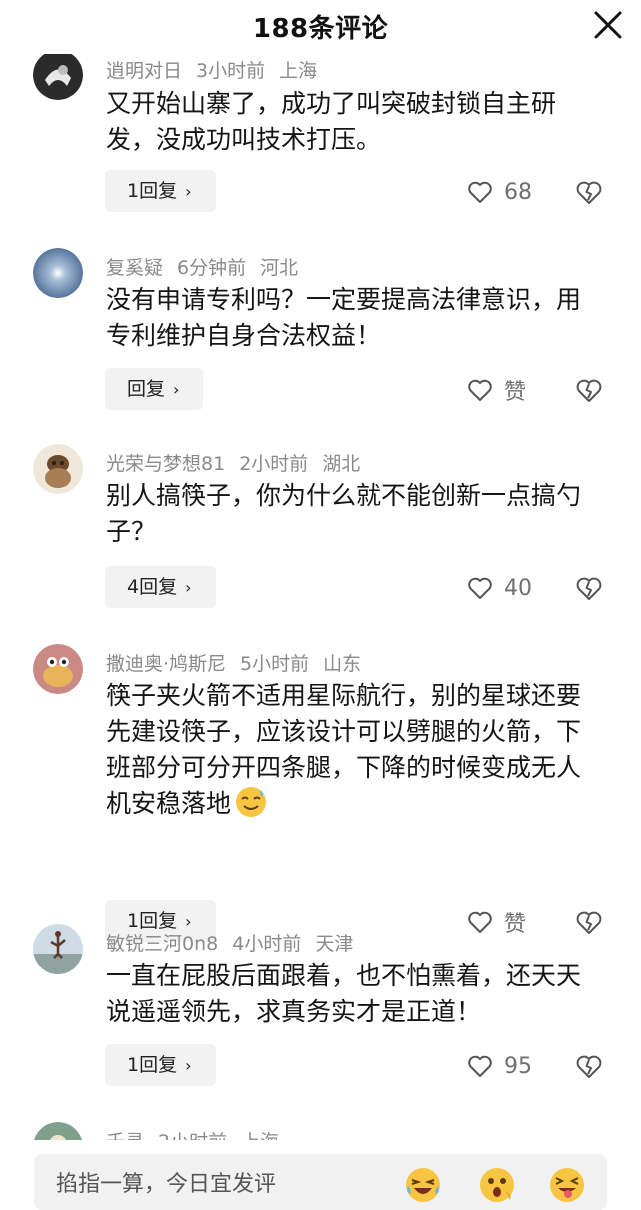  I want to click on comment-input-placeholder: 掐指一算，今日宜发评, so click(166, 1184).